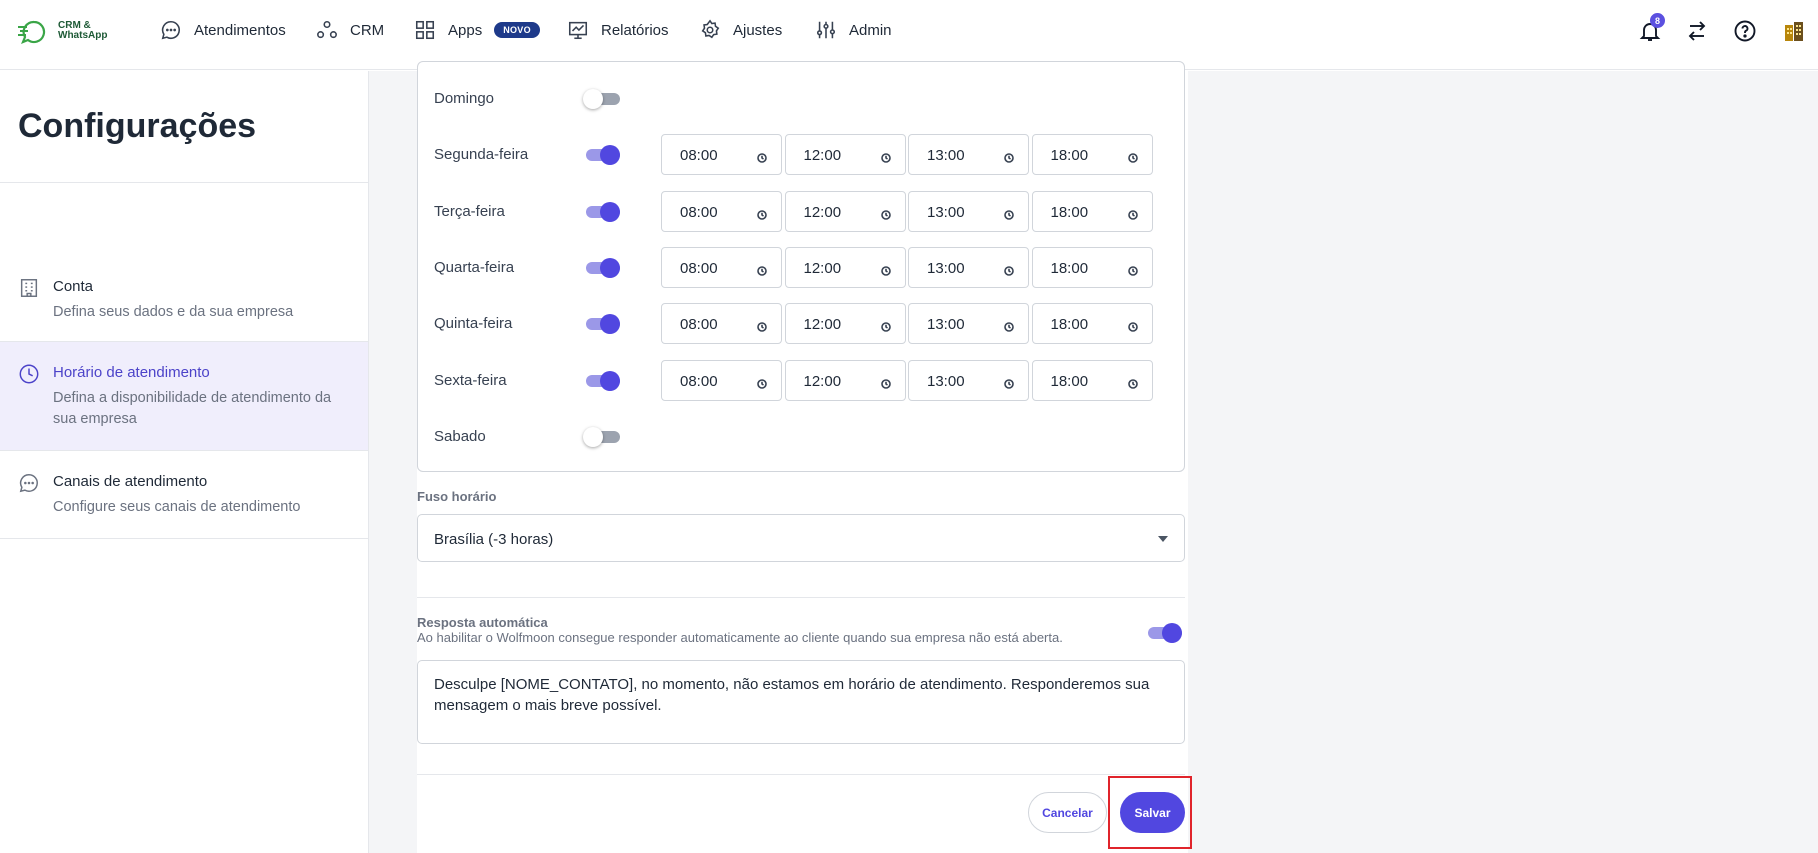 The image size is (1818, 853). What do you see at coordinates (1067, 812) in the screenshot?
I see `cancel-button: Cancelar` at bounding box center [1067, 812].